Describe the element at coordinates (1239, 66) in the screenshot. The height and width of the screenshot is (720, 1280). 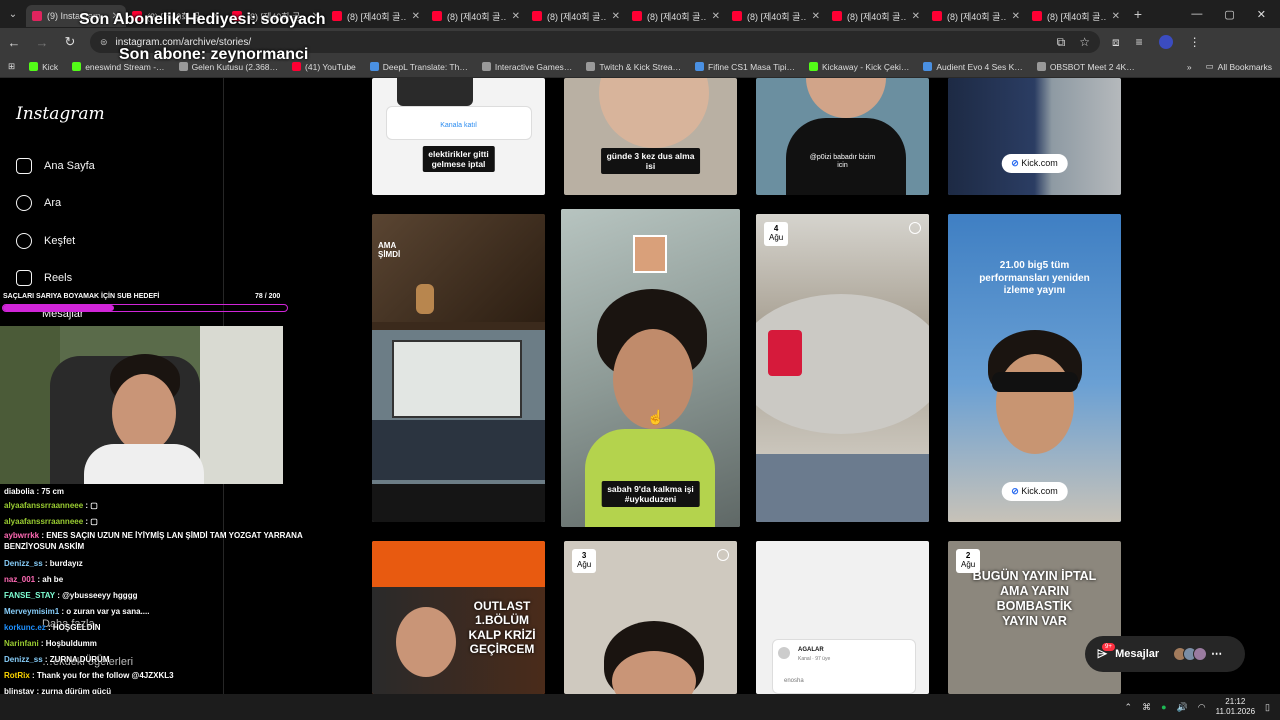
I see `all-bookmarks: ▭ All Bookmarks` at that location.